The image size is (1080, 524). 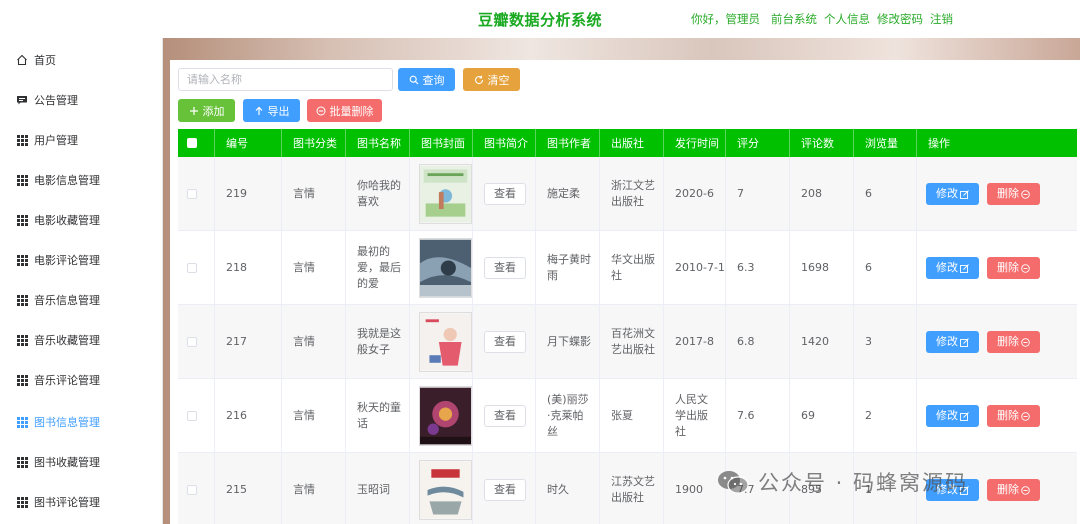 I want to click on cell-name: 玉昭词, so click(x=378, y=488).